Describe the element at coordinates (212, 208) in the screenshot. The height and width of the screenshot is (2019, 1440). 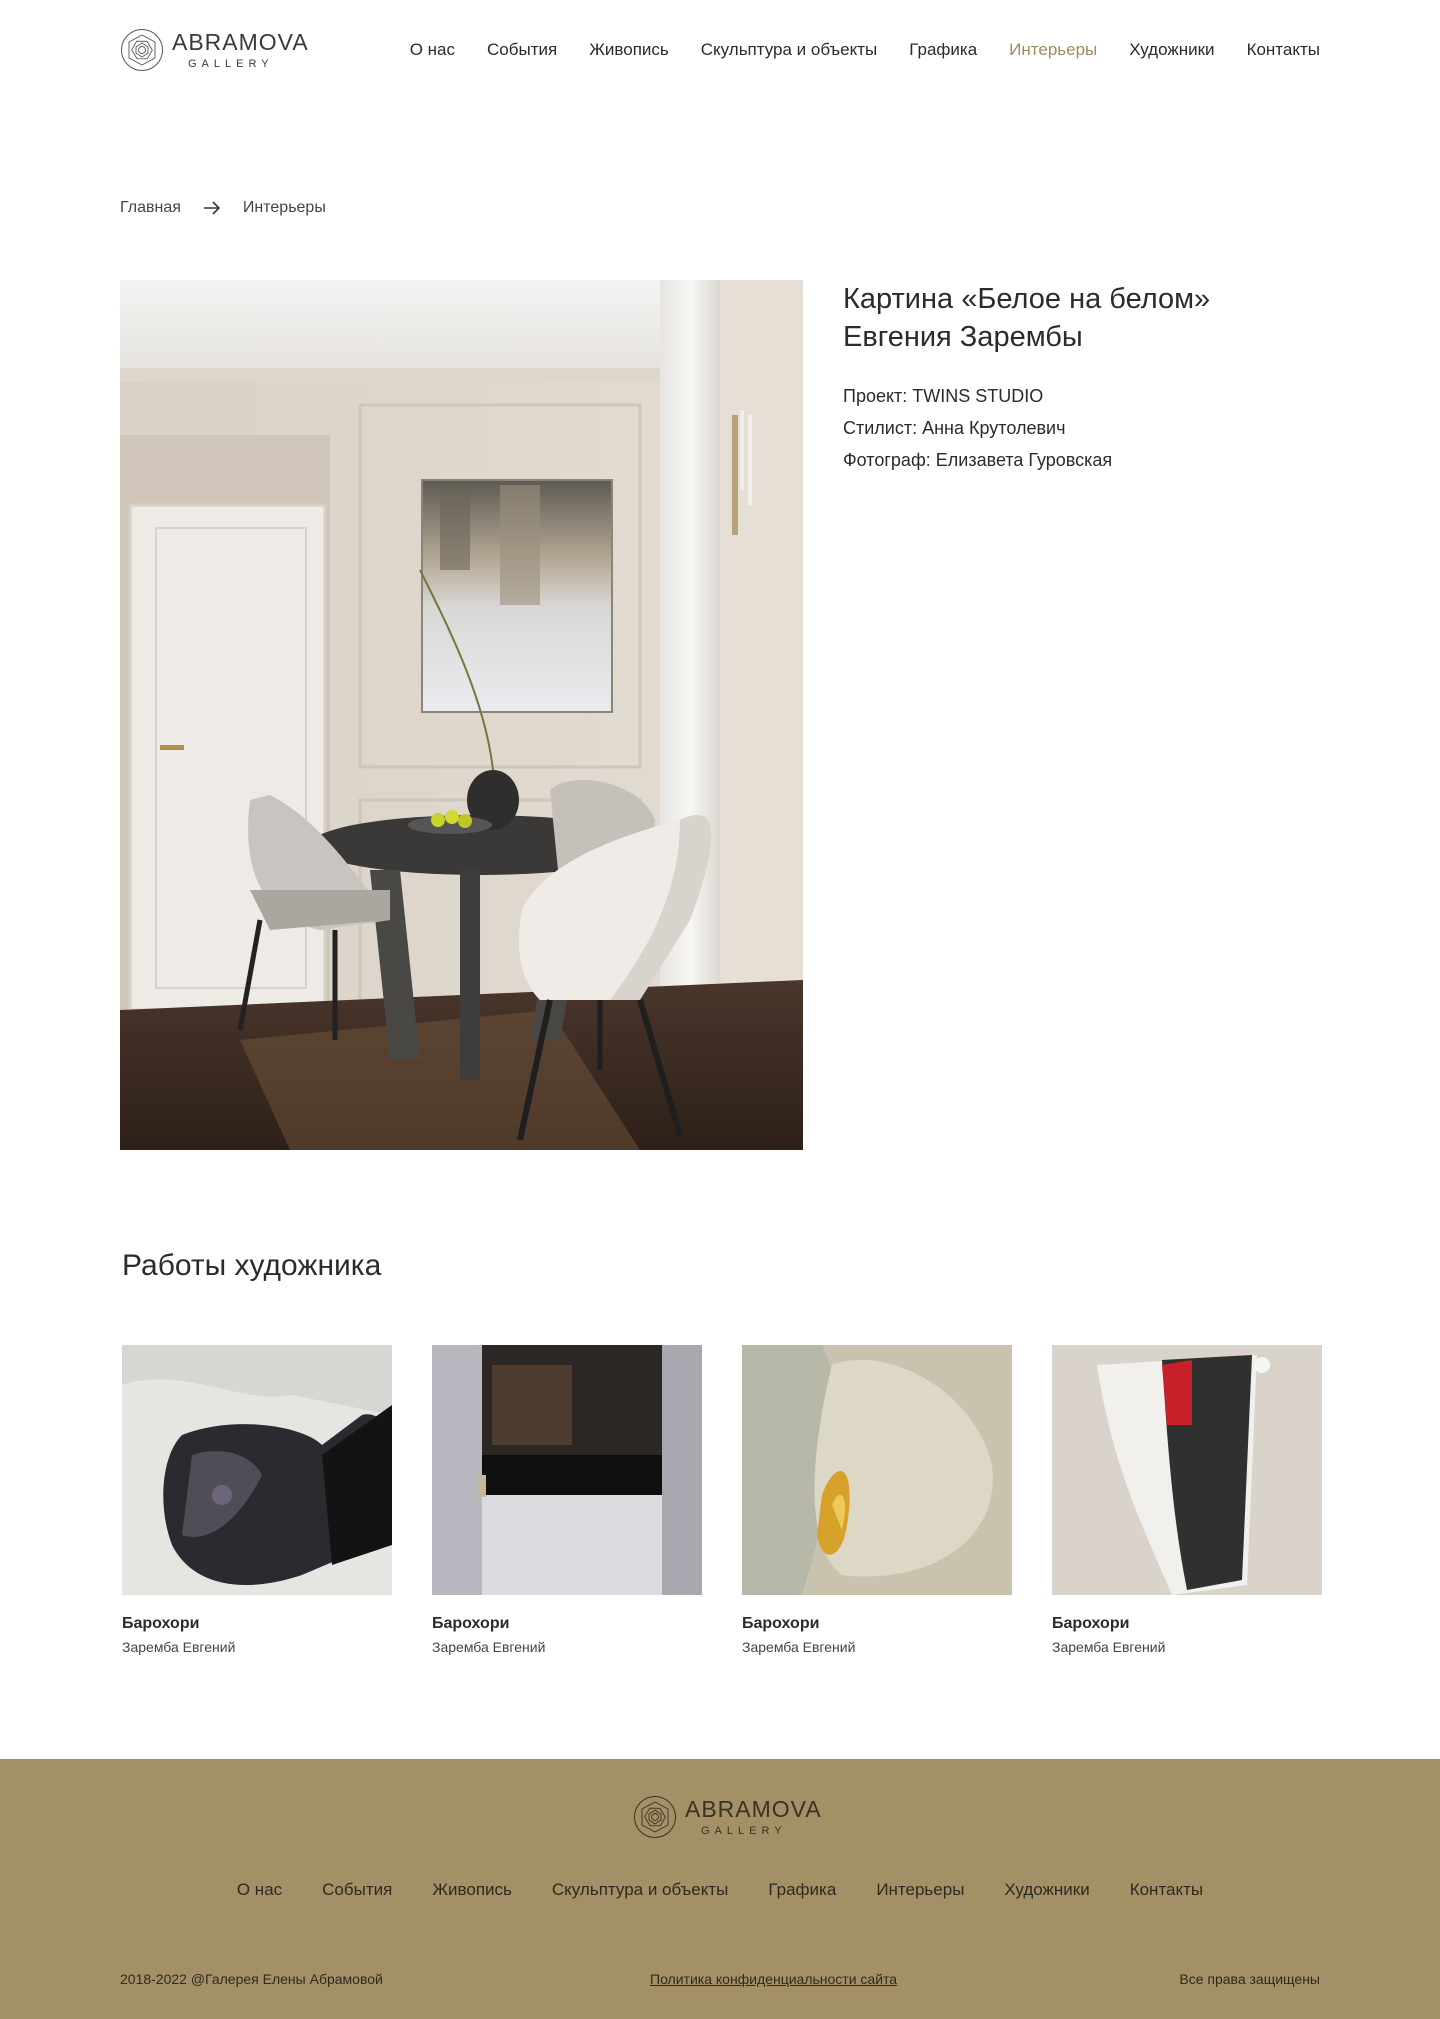
I see `arrow-right-icon` at that location.